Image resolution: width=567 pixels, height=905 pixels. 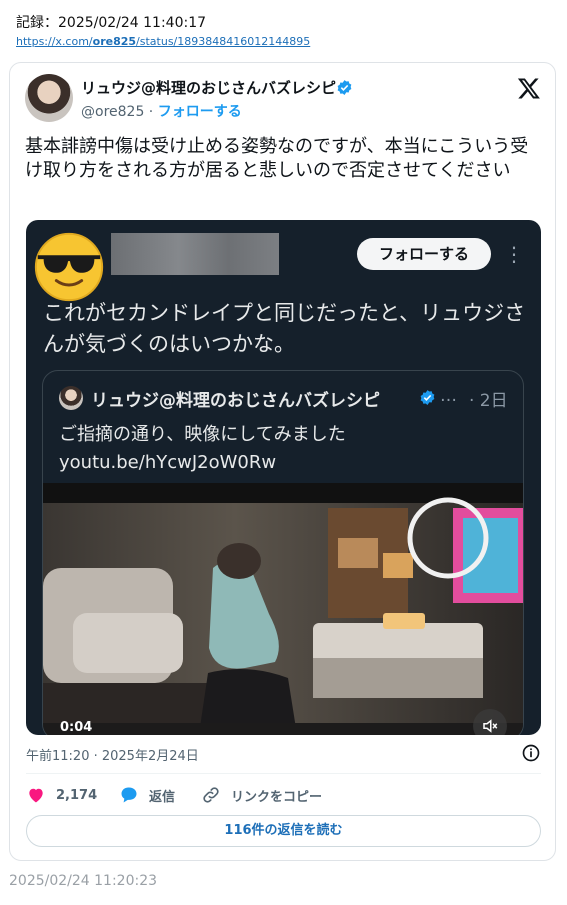 What do you see at coordinates (112, 754) in the screenshot?
I see `tweet-timestamp: 午前11:20 · 2025年2月24日` at bounding box center [112, 754].